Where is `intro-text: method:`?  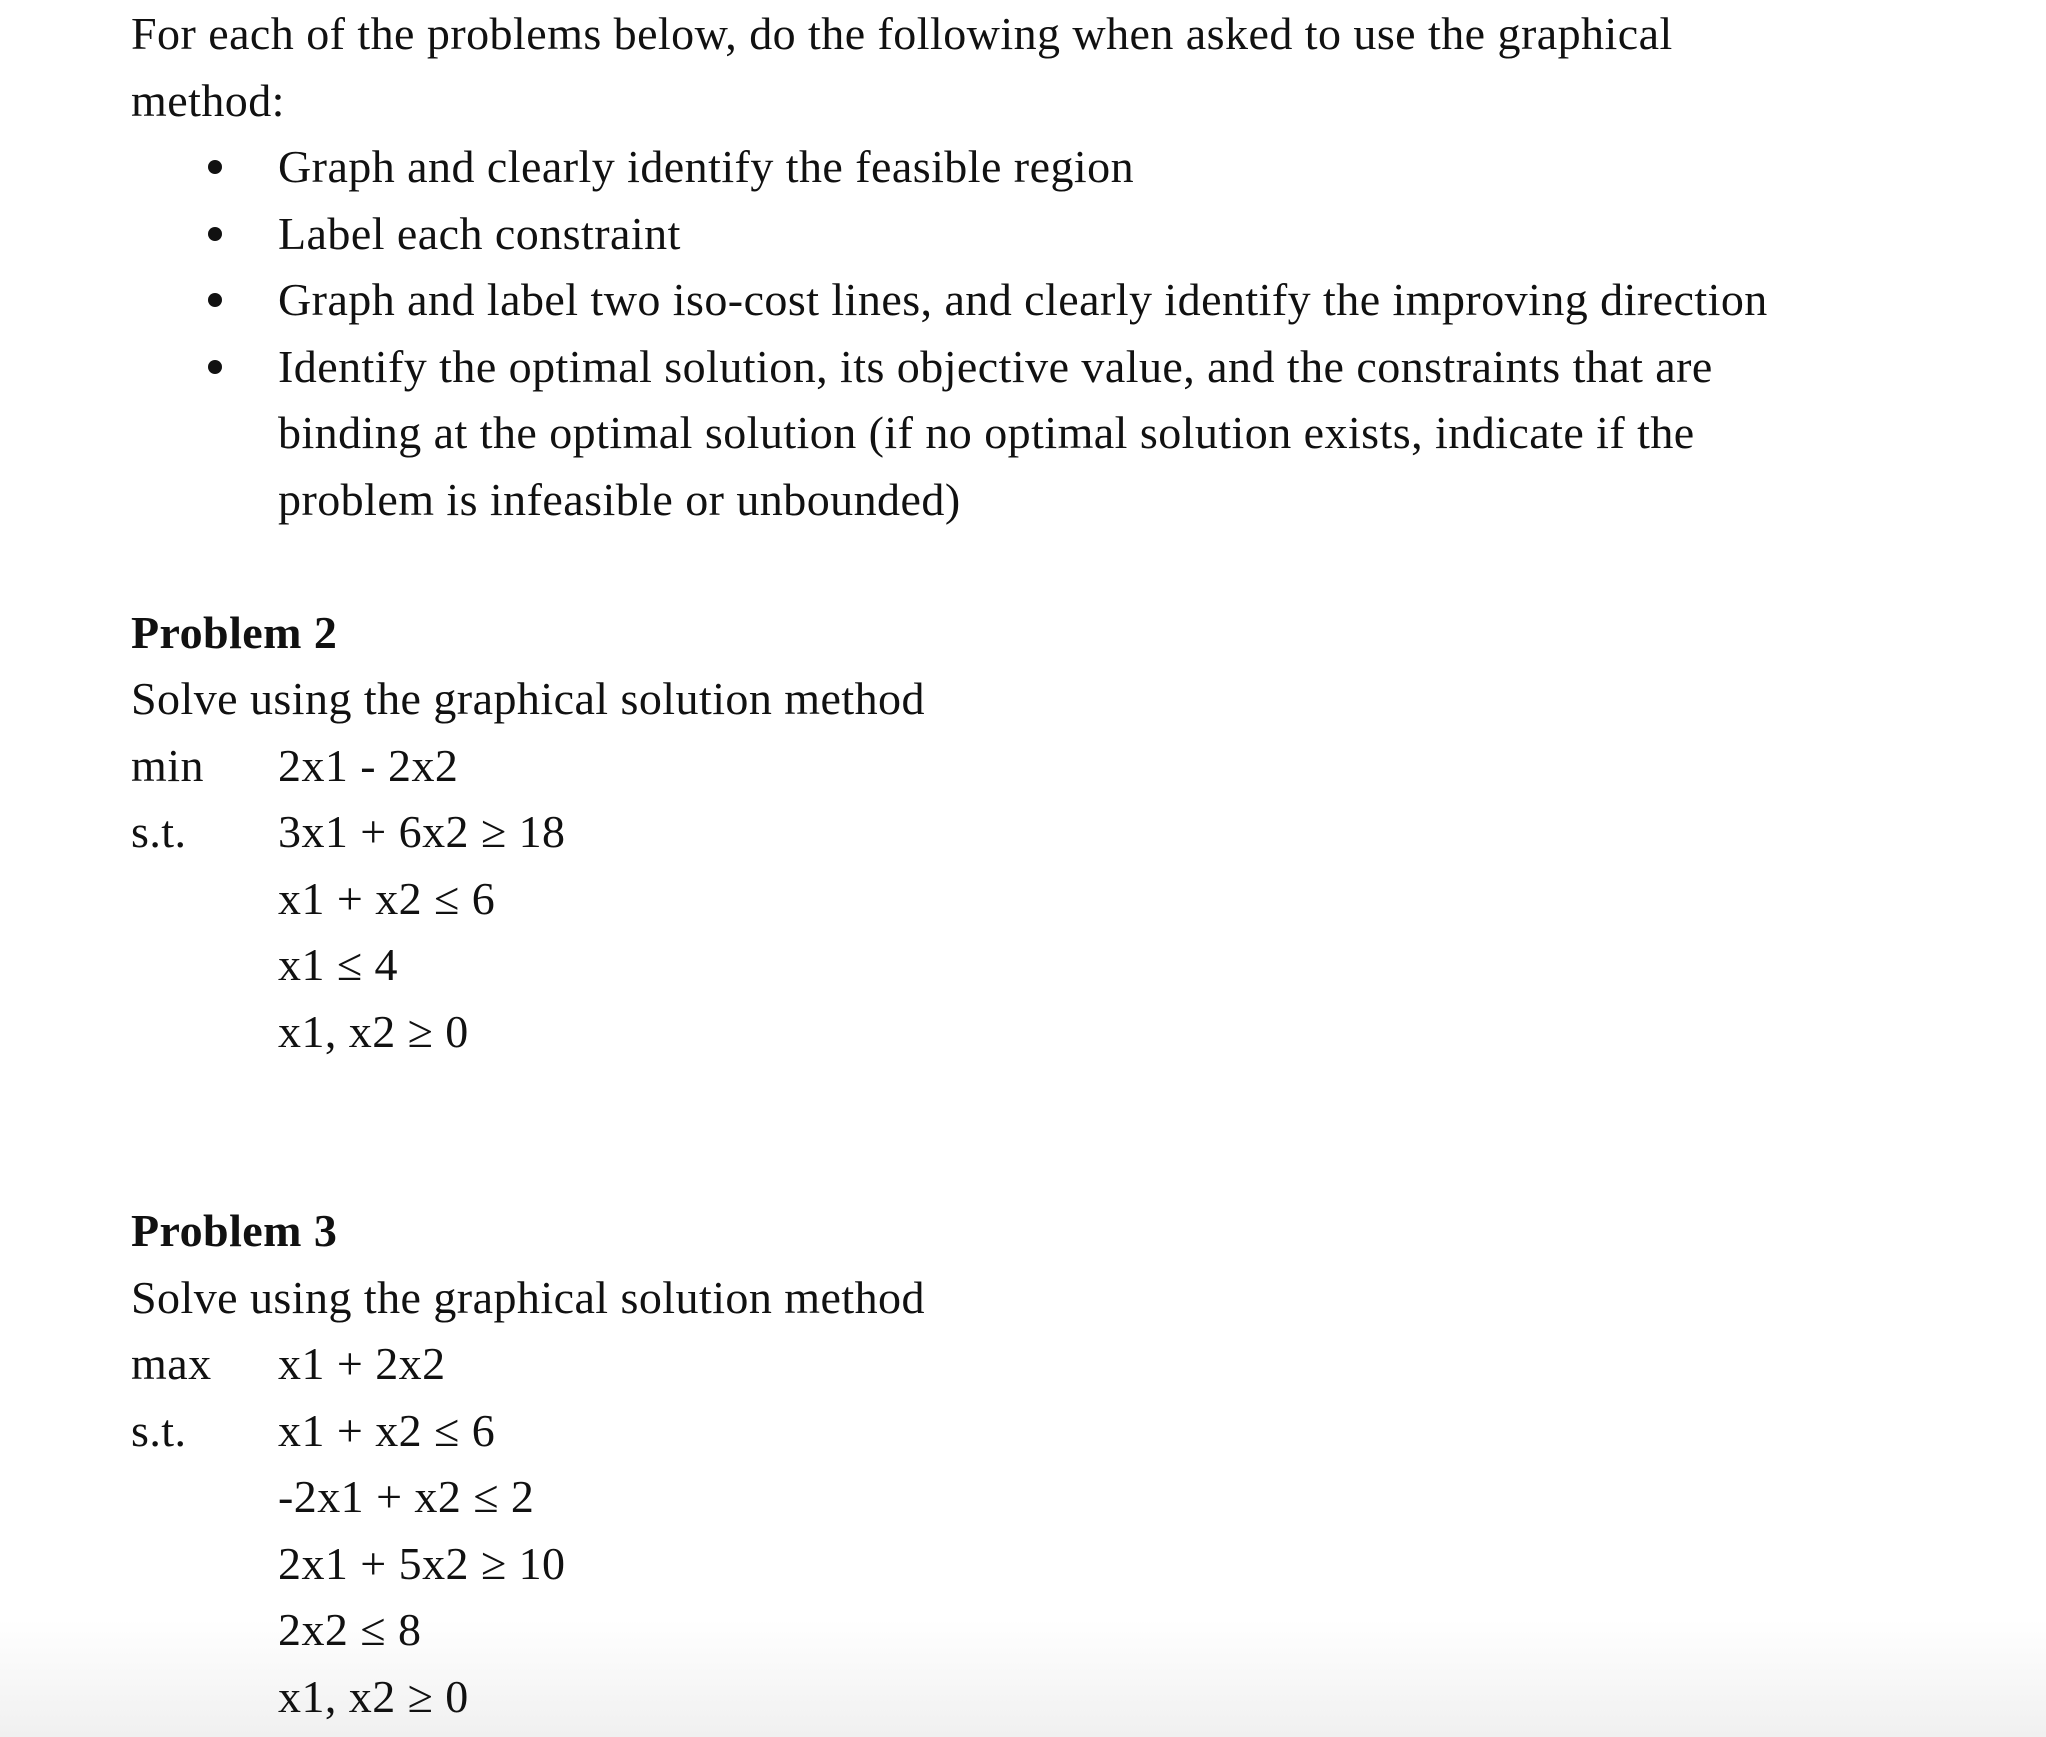
intro-text: method: is located at coordinates (208, 100).